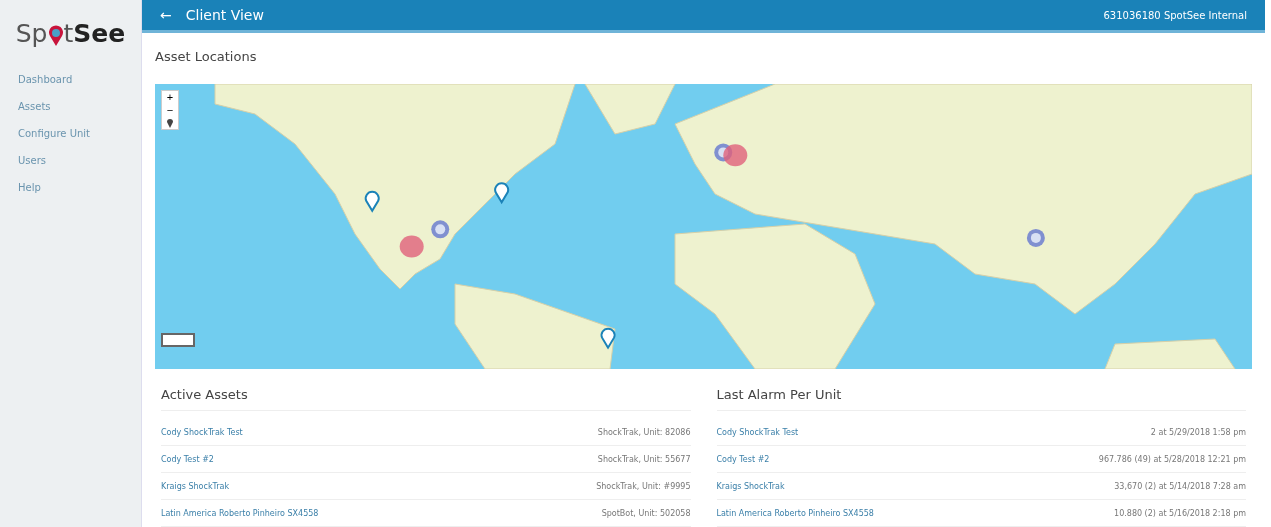  I want to click on unit-detail: 2 at 5/29/2018 1:58 pm, so click(1198, 432).